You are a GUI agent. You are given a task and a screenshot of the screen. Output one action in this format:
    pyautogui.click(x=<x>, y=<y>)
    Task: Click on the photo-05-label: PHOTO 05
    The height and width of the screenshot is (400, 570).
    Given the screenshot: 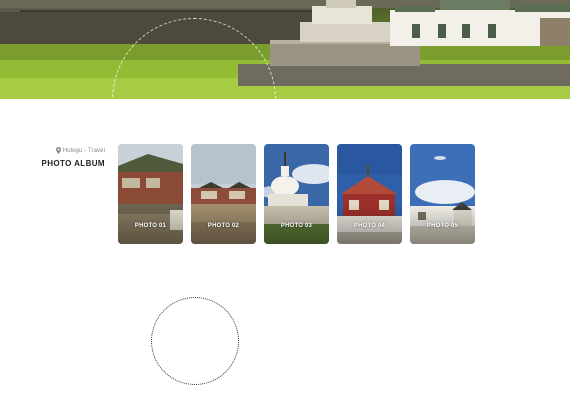 What is the action you would take?
    pyautogui.click(x=442, y=226)
    